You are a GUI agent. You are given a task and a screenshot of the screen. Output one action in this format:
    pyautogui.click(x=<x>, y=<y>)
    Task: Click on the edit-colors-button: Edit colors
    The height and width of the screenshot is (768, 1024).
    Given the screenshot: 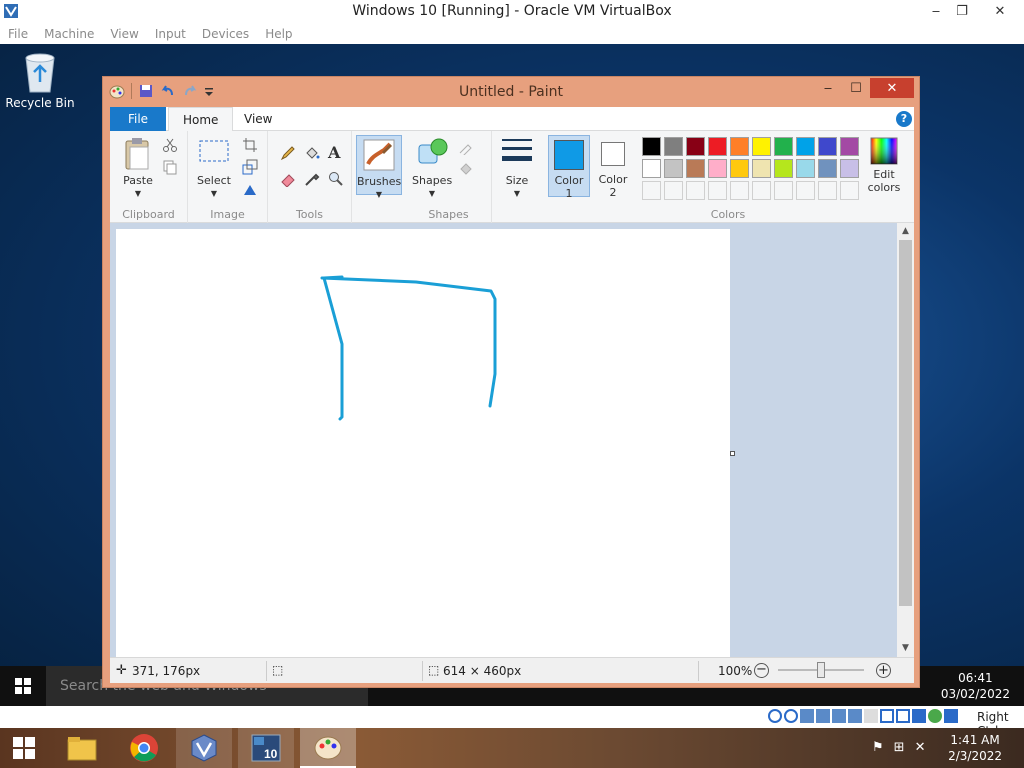 What is the action you would take?
    pyautogui.click(x=884, y=165)
    